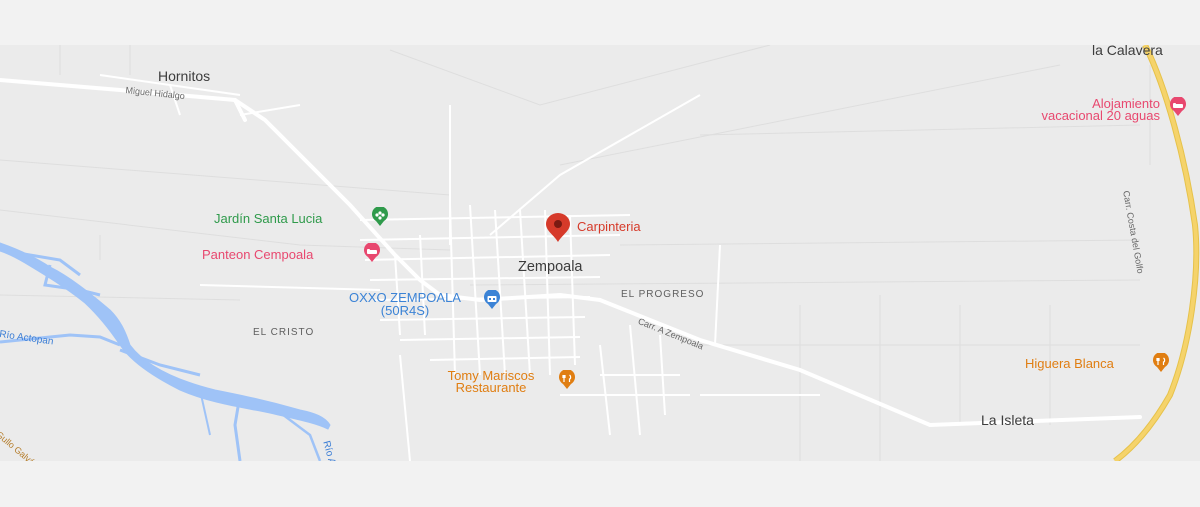 This screenshot has height=507, width=1200. I want to click on poi-tomy-line2: Restaurante, so click(491, 387).